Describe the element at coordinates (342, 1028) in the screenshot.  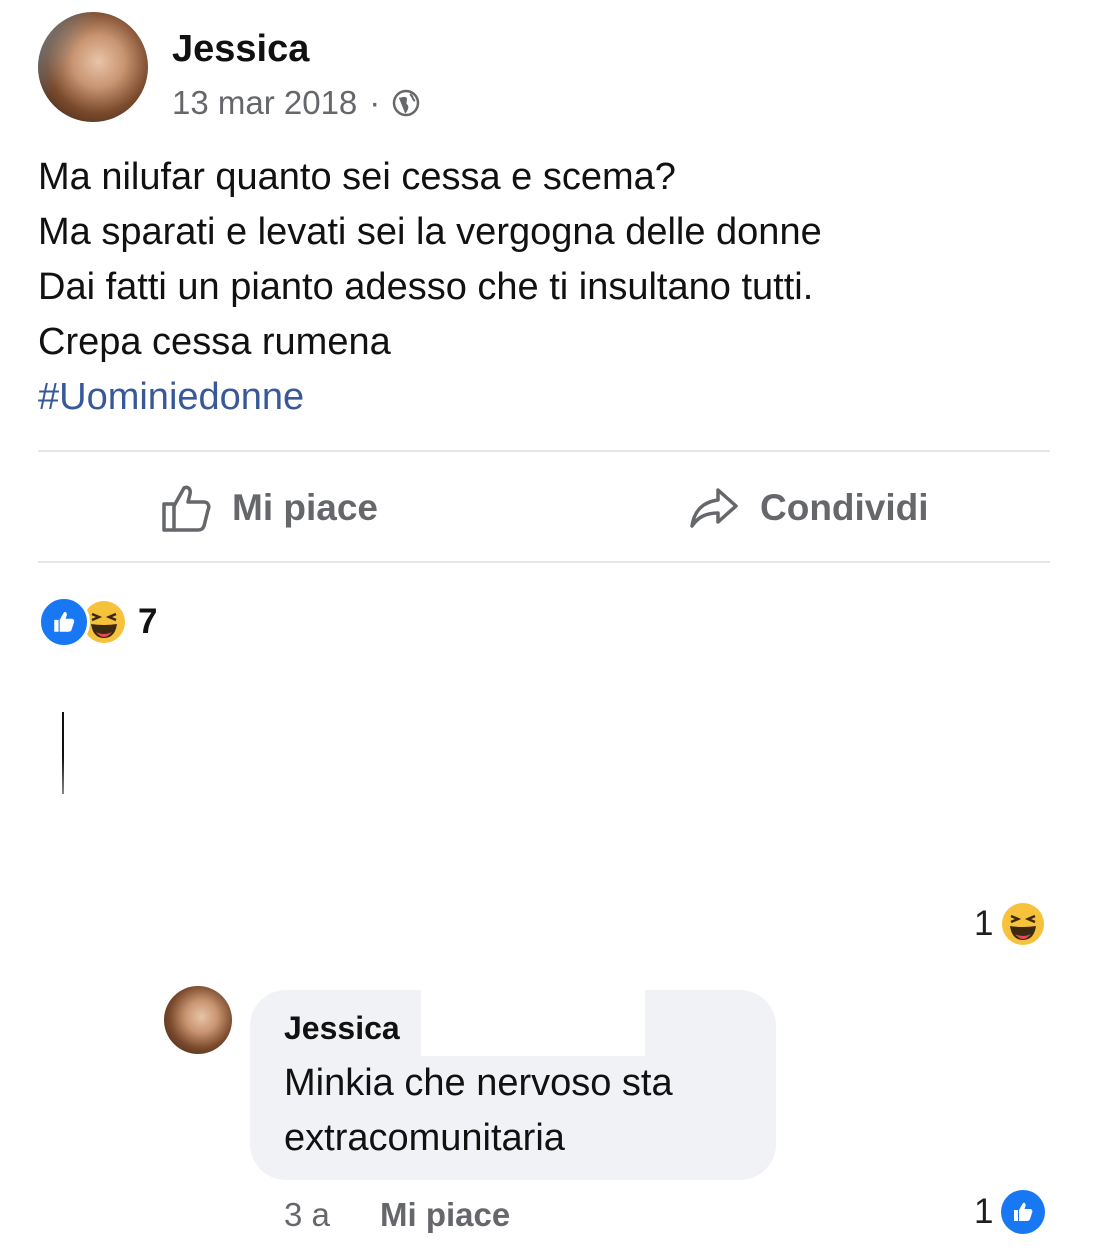
I see `comment-author-name: Jessica` at that location.